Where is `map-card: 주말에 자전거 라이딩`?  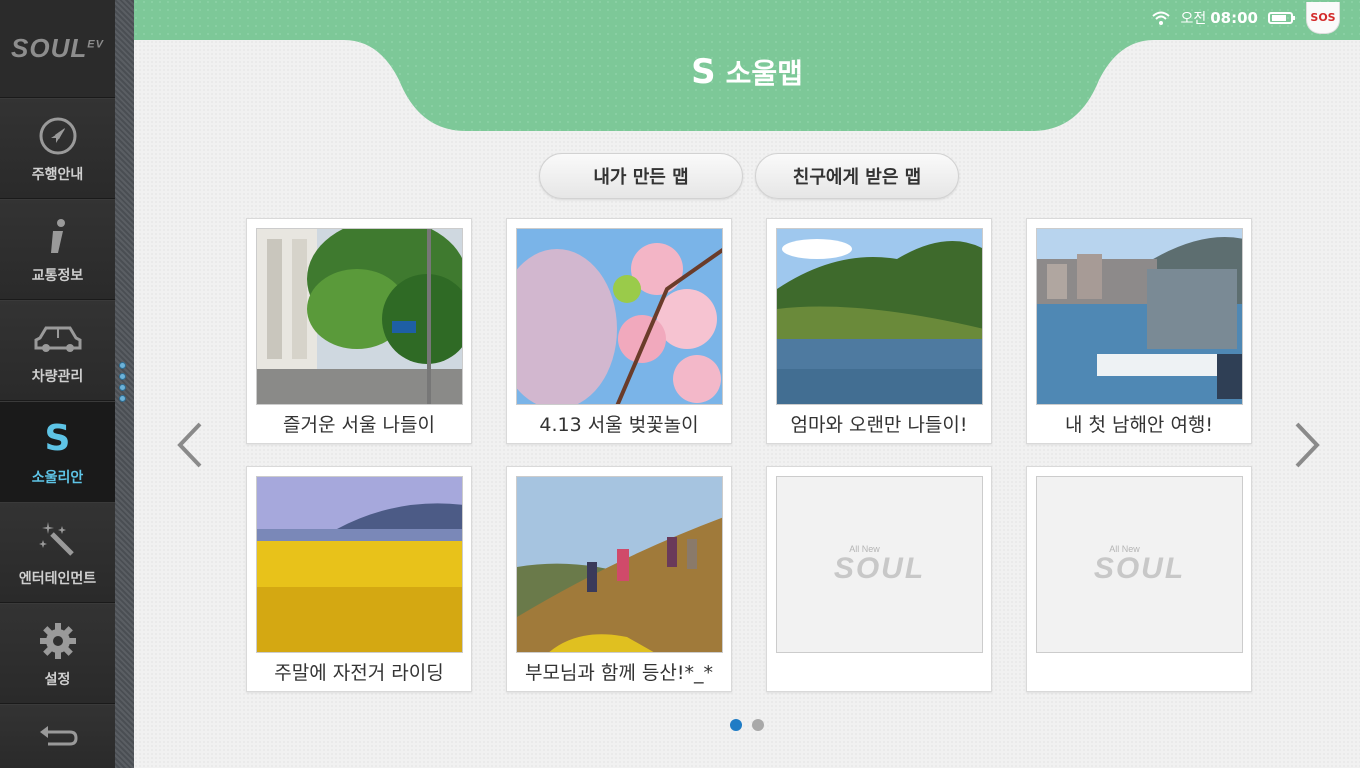
map-card: 주말에 자전거 라이딩 is located at coordinates (359, 579).